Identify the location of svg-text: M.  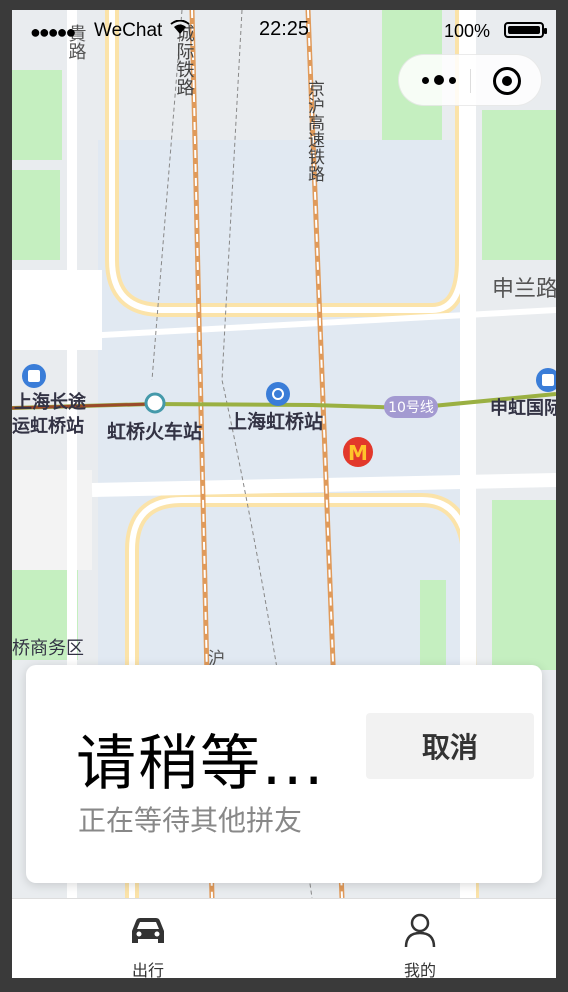
(358, 453).